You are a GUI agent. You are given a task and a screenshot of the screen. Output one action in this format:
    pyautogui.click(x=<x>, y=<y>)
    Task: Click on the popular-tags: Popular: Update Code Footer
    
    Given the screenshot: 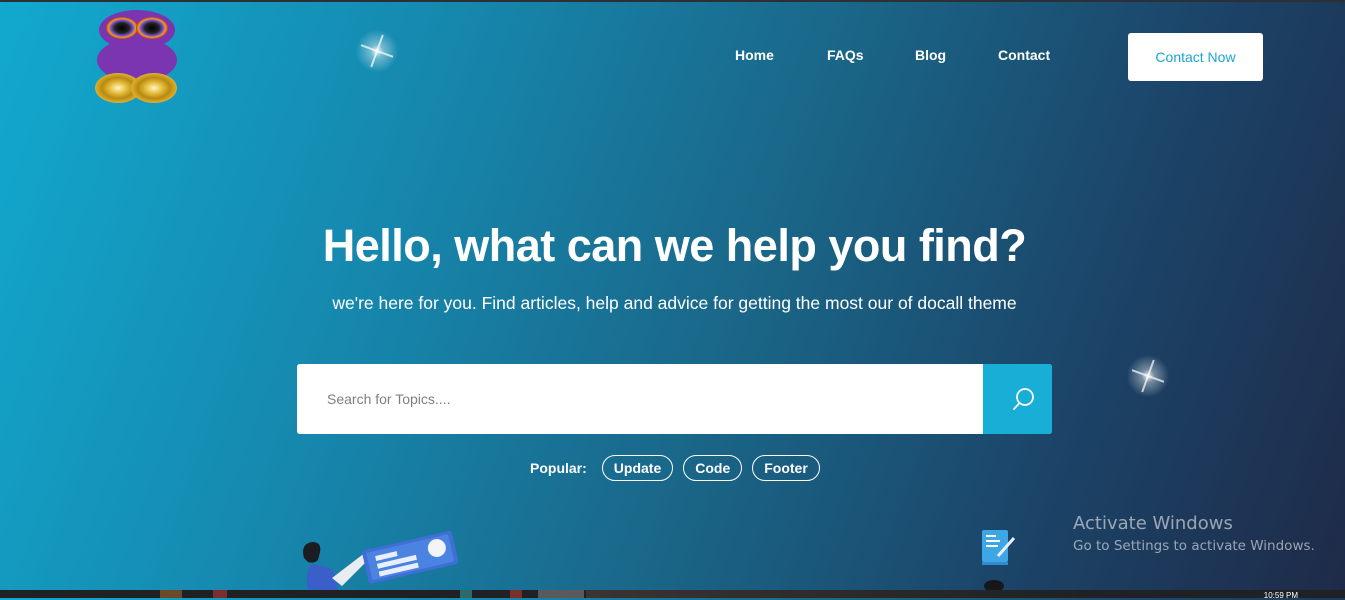 What is the action you would take?
    pyautogui.click(x=680, y=468)
    